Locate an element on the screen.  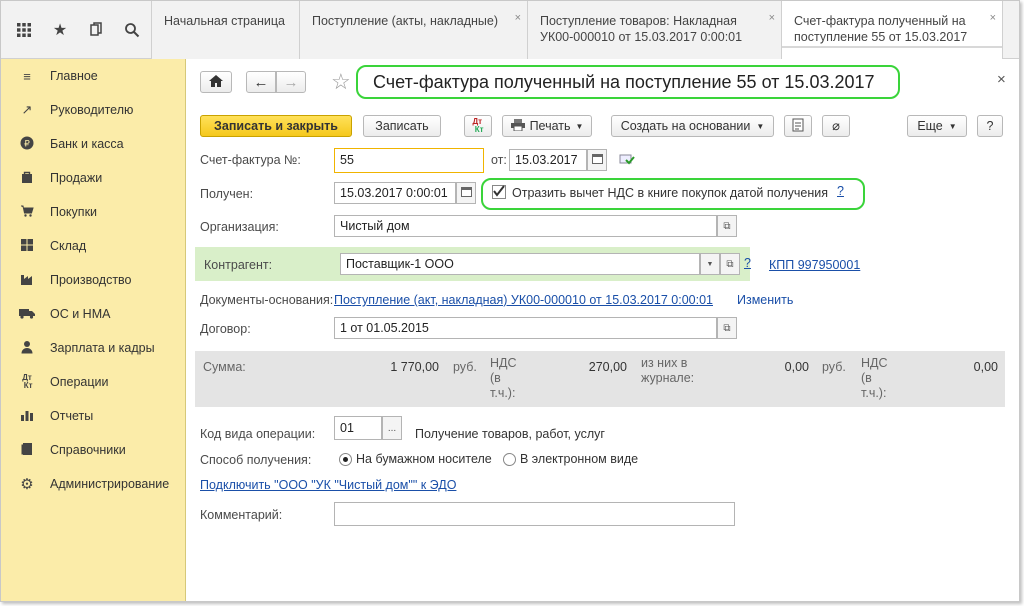
organization-label: Организация: is located at coordinates (239, 227).